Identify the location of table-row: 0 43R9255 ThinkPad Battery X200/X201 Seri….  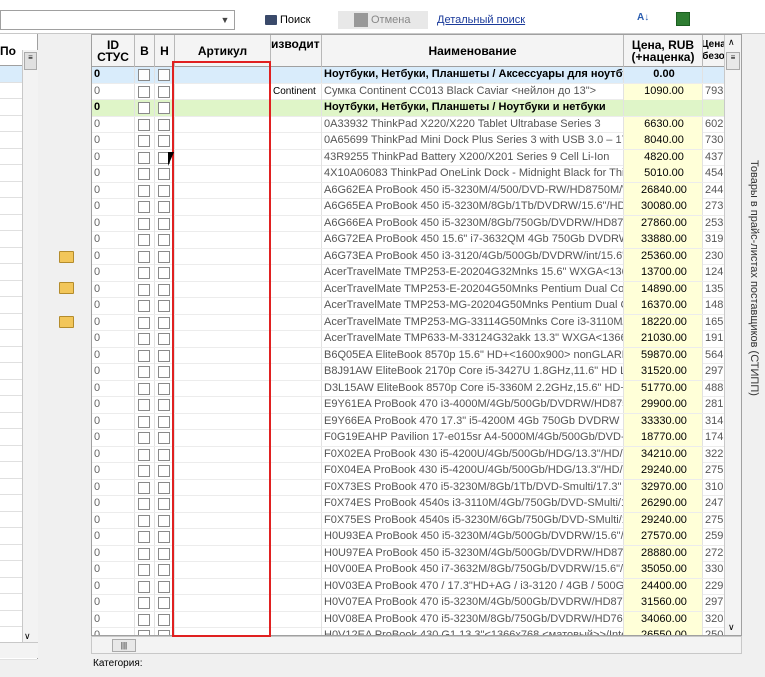
(416, 157).